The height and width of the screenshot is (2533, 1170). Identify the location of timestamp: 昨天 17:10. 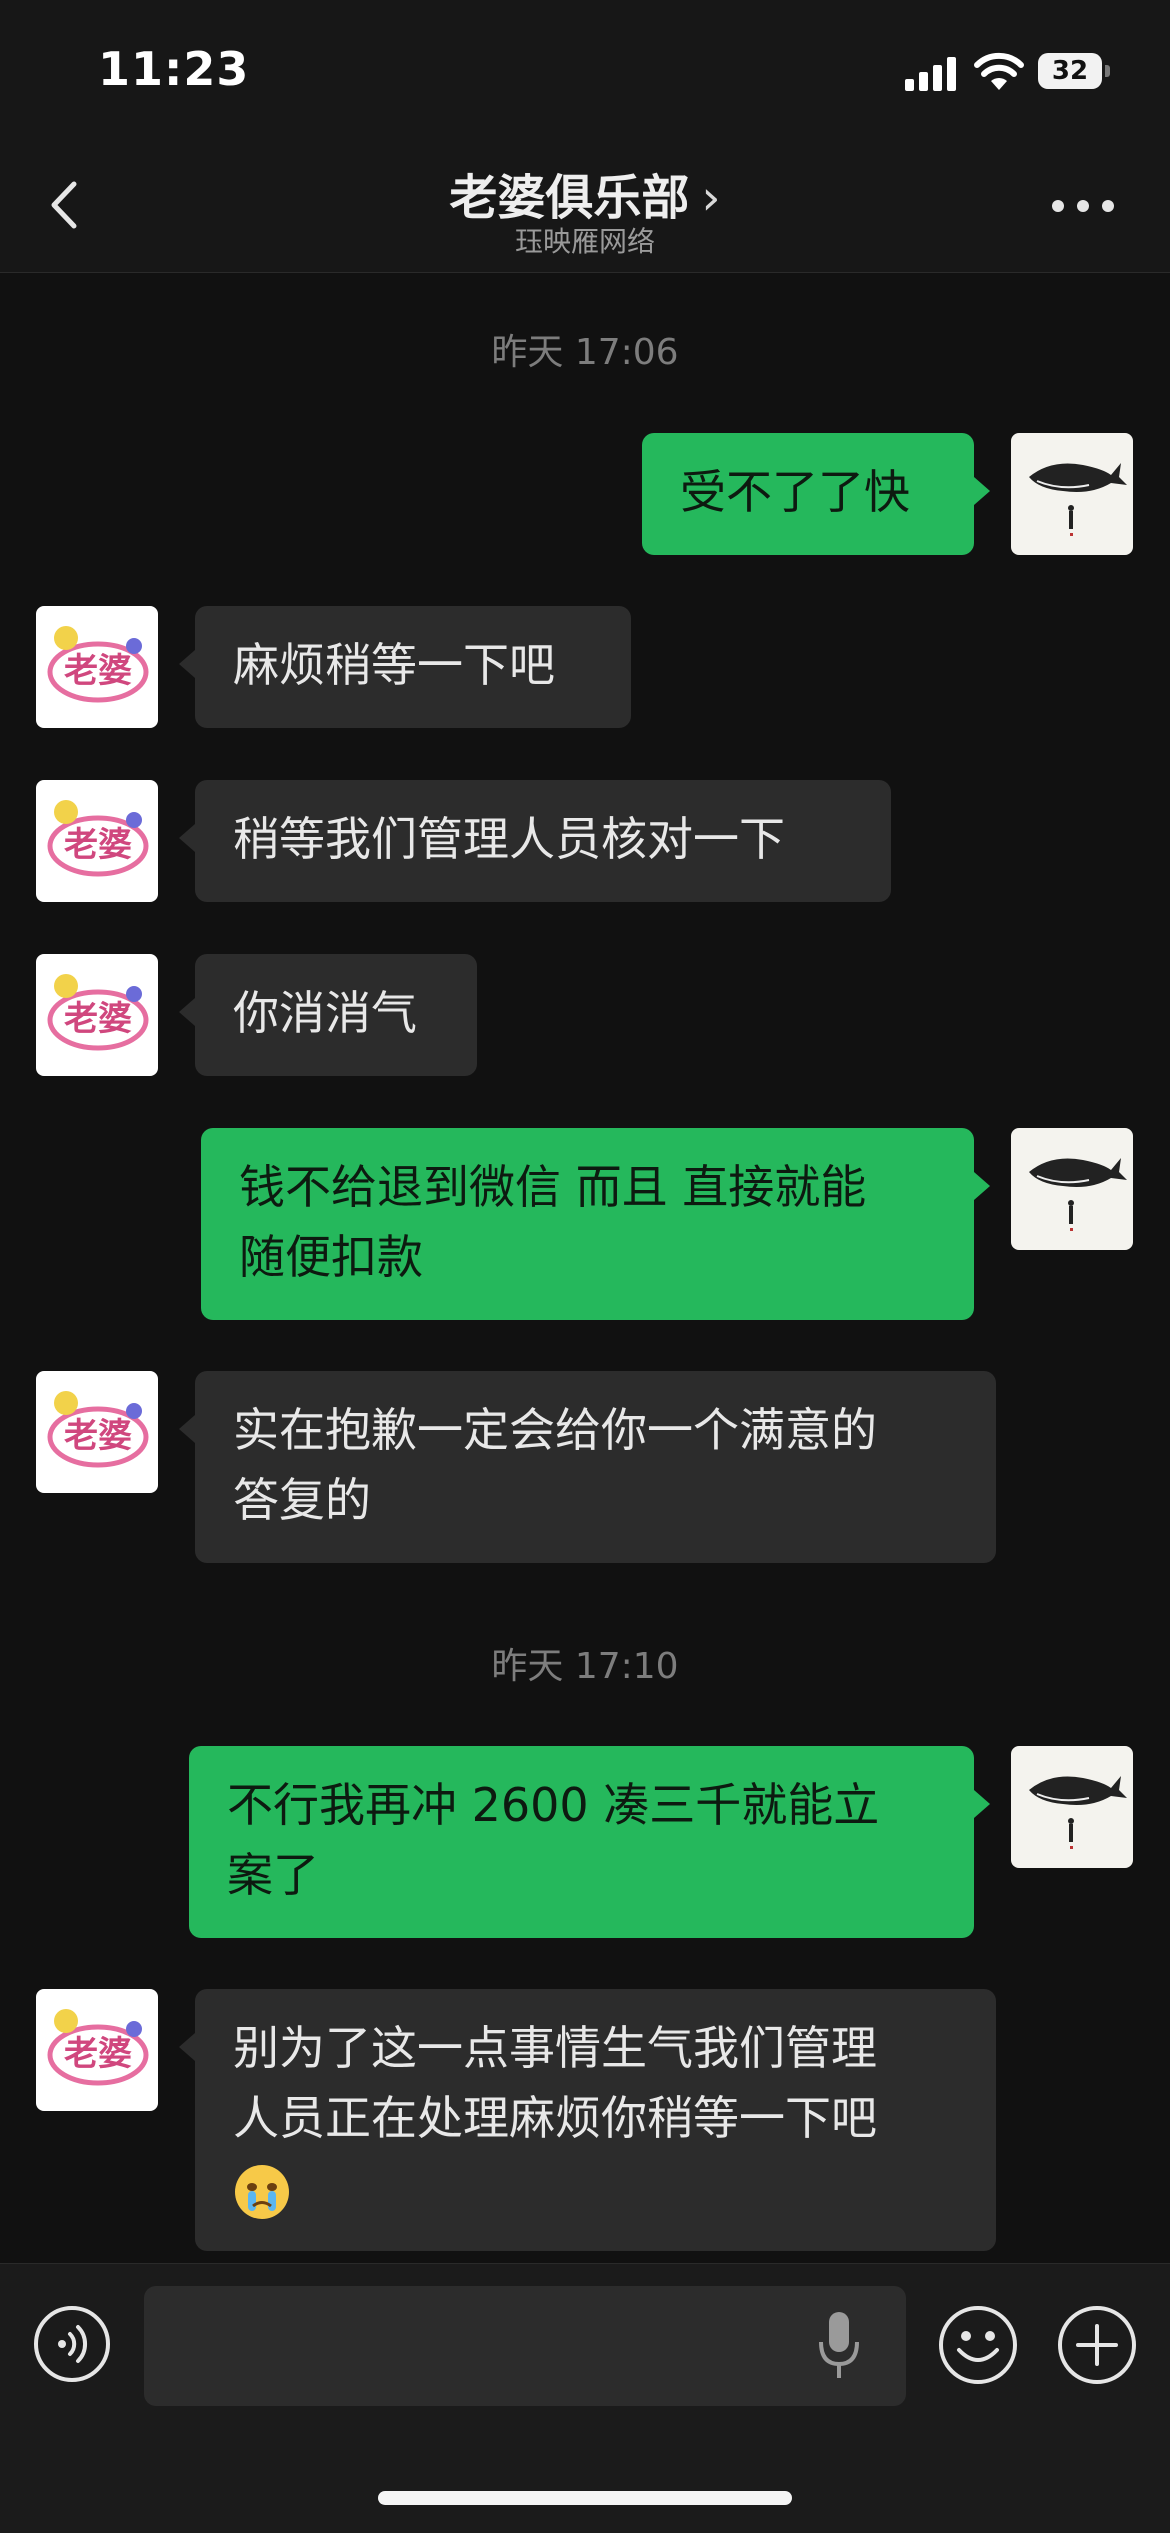
(585, 1666).